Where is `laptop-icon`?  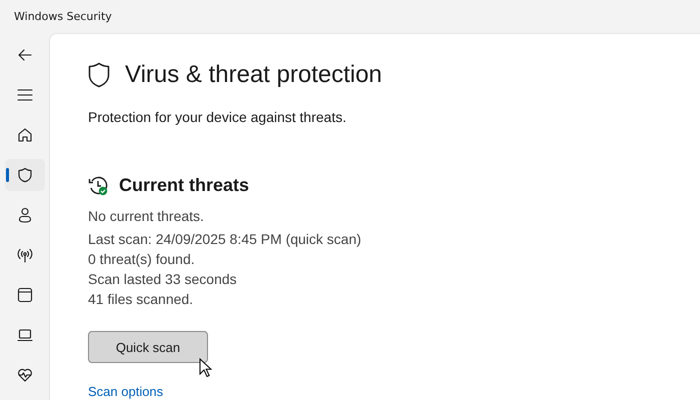
laptop-icon is located at coordinates (24, 335).